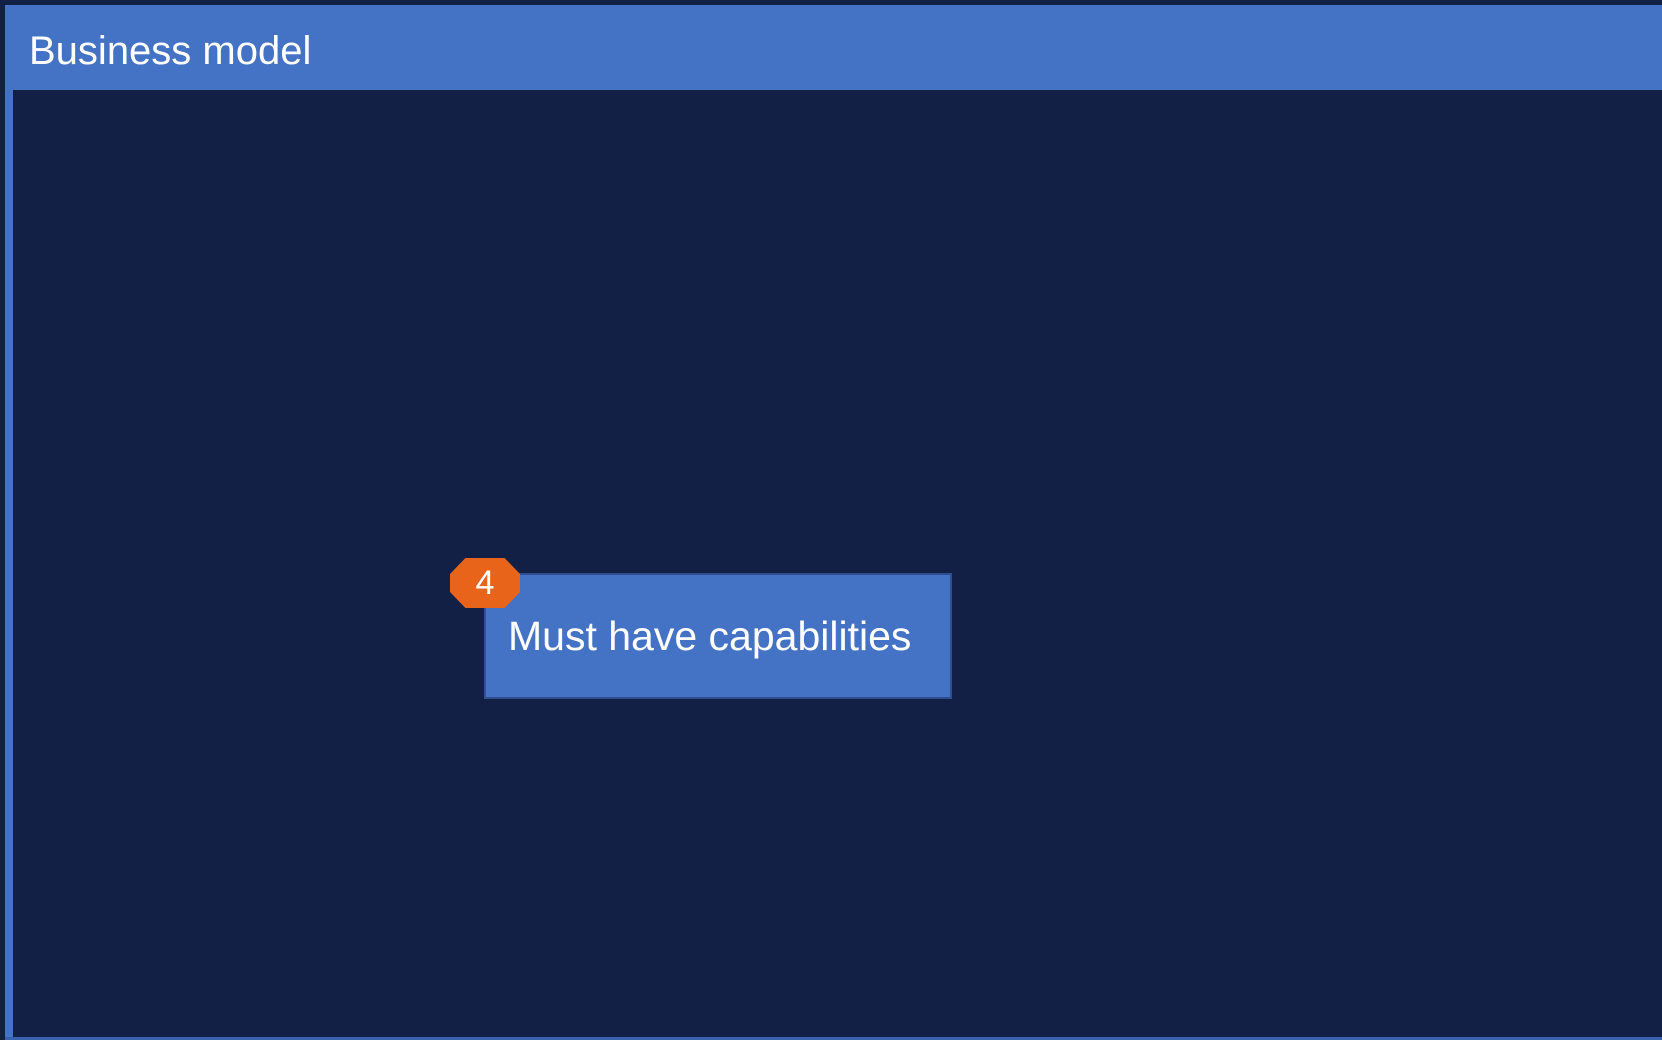 This screenshot has width=1662, height=1040. Describe the element at coordinates (170, 51) in the screenshot. I see `page-title: Business model` at that location.